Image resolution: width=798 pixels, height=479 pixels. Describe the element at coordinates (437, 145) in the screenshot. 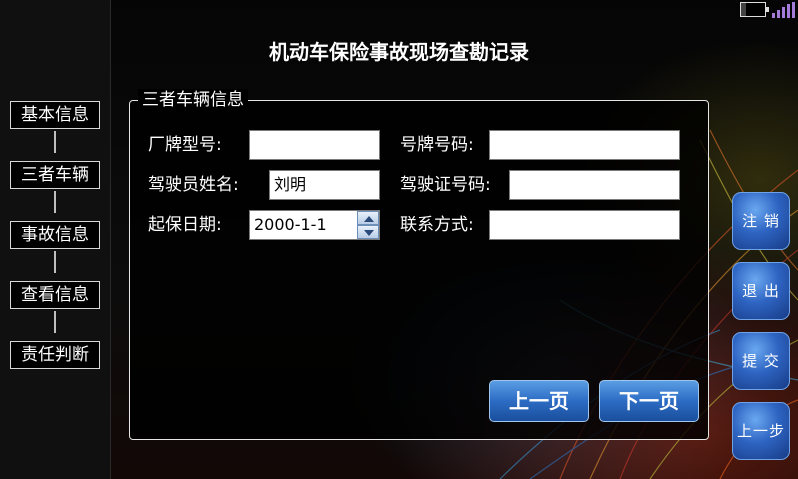

I see `plate-number-label: 号牌号码:` at that location.